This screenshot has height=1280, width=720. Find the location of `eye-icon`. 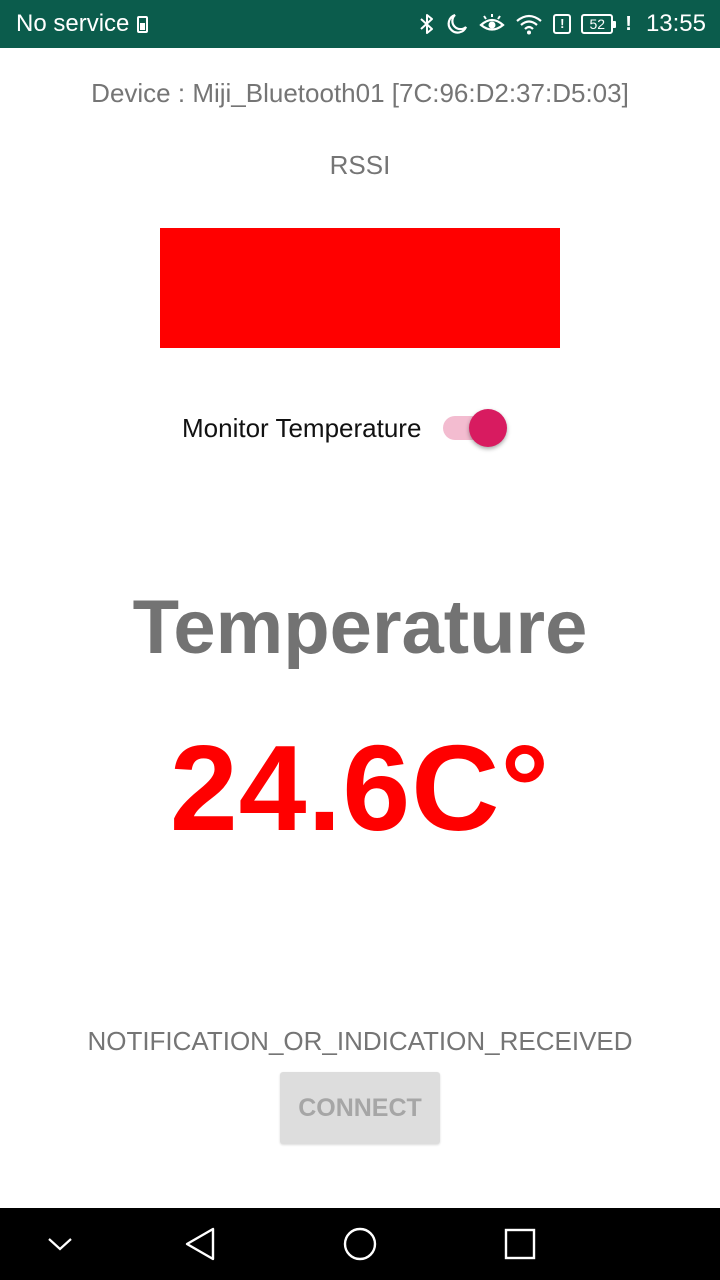

eye-icon is located at coordinates (492, 24).